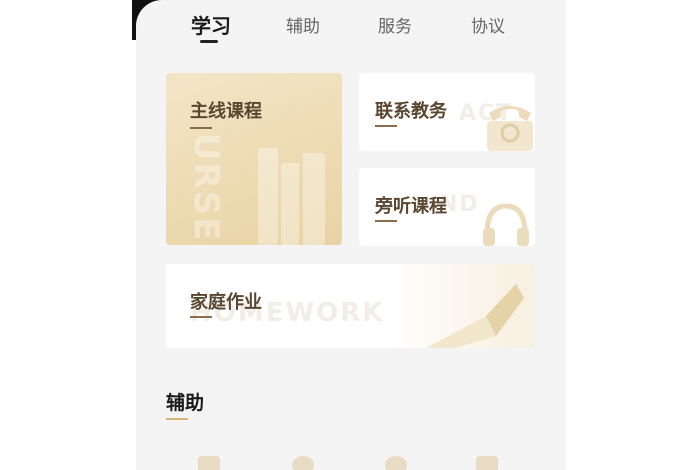  I want to click on tab-agreement: 协议, so click(488, 24).